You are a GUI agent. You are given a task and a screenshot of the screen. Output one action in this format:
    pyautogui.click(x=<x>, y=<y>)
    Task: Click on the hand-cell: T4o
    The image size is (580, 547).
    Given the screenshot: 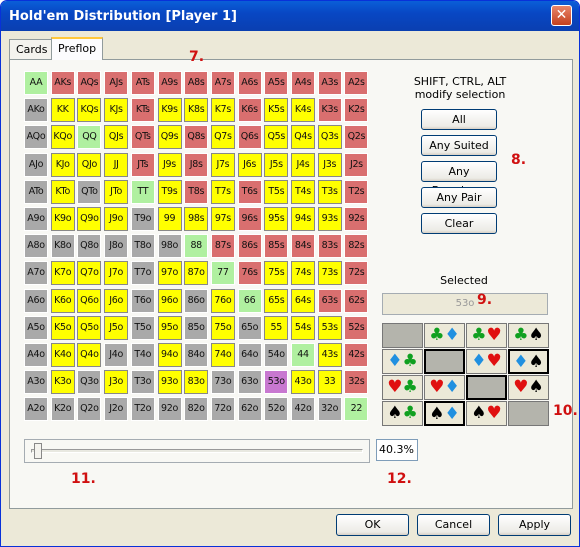 What is the action you would take?
    pyautogui.click(x=142, y=355)
    